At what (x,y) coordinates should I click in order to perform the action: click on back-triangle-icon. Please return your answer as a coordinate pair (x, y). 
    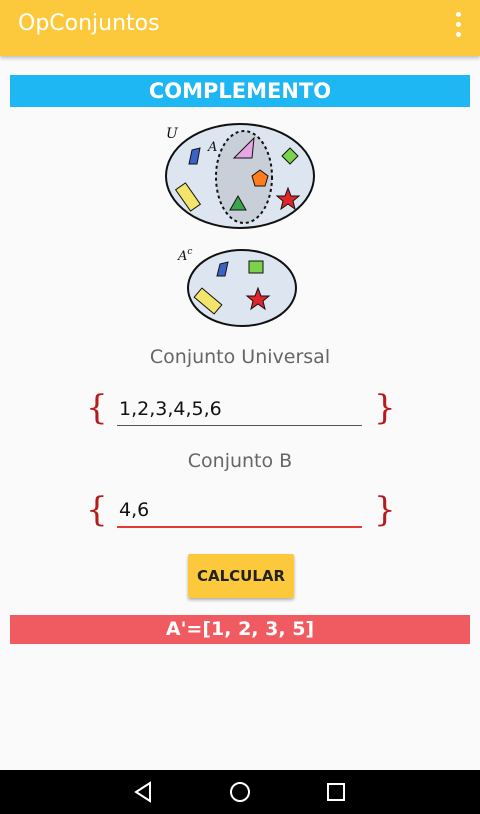
    Looking at the image, I should click on (144, 792).